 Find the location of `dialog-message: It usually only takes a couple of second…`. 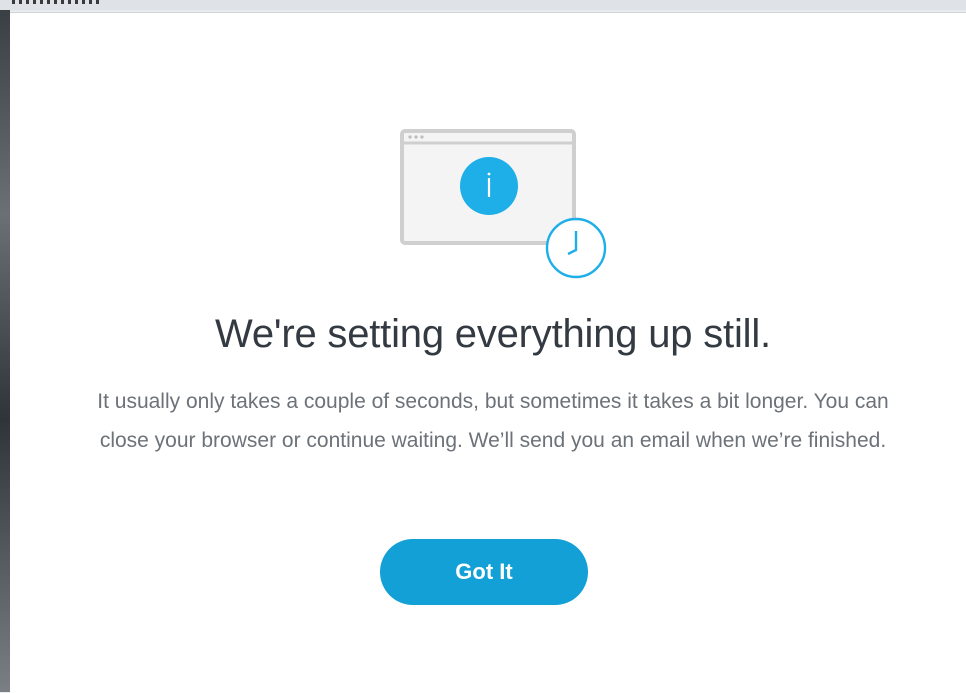

dialog-message: It usually only takes a couple of second… is located at coordinates (493, 421).